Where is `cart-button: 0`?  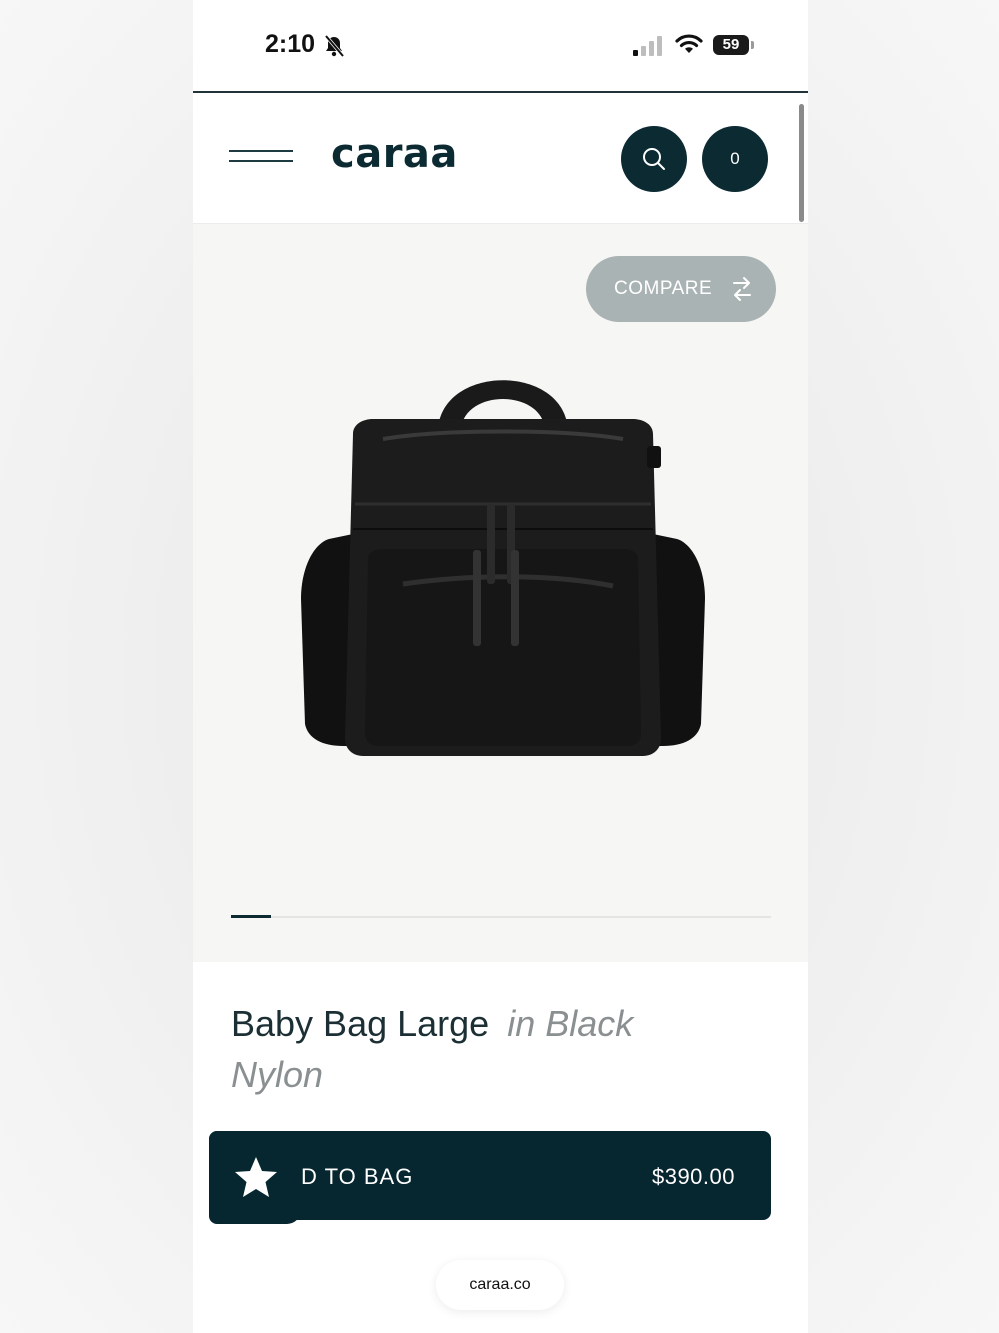
cart-button: 0 is located at coordinates (735, 159).